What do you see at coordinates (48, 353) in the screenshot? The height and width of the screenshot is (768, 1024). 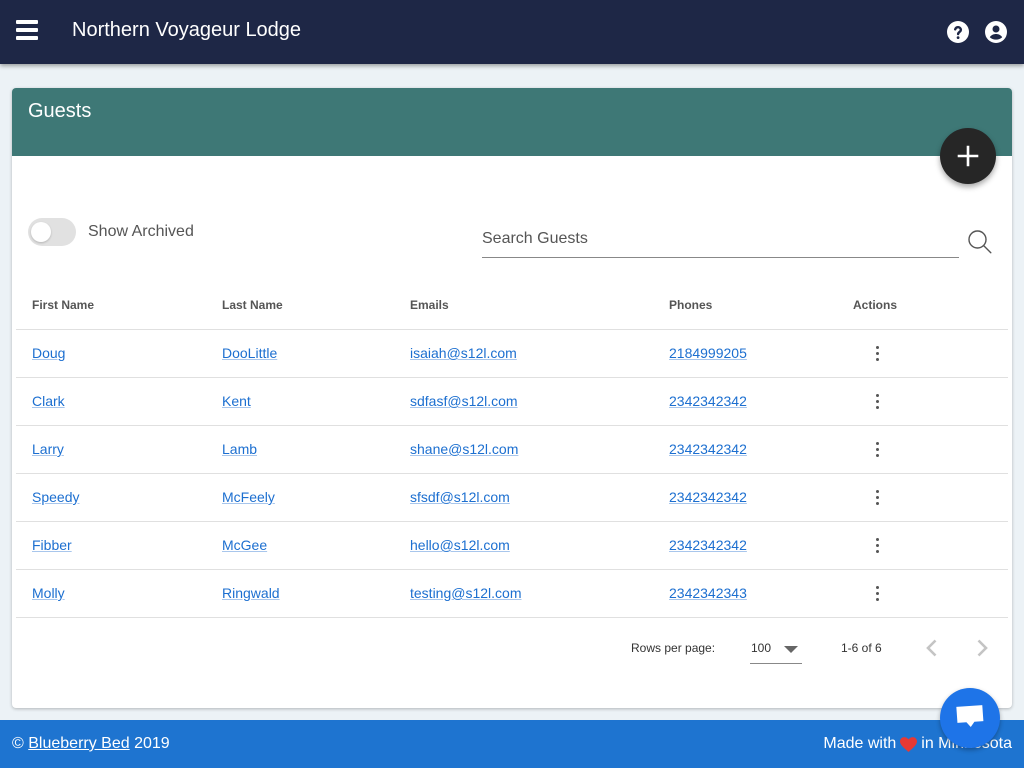 I see `first-name-link: Doug` at bounding box center [48, 353].